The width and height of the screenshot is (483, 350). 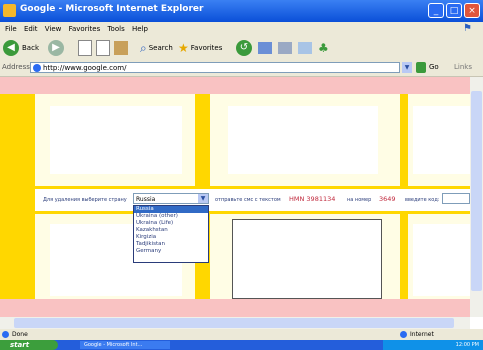 I want to click on history-icon: ↺, so click(x=244, y=48).